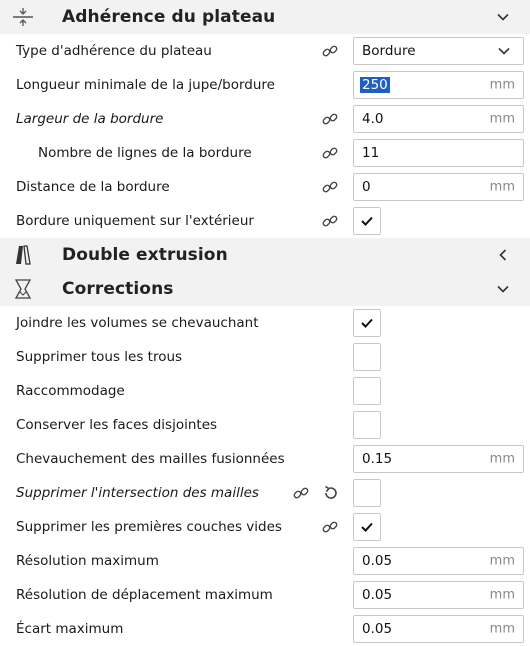 Image resolution: width=530 pixels, height=646 pixels. I want to click on setting-row-remove-empty-first-layers: Supprimer les premières couches vides, so click(265, 527).